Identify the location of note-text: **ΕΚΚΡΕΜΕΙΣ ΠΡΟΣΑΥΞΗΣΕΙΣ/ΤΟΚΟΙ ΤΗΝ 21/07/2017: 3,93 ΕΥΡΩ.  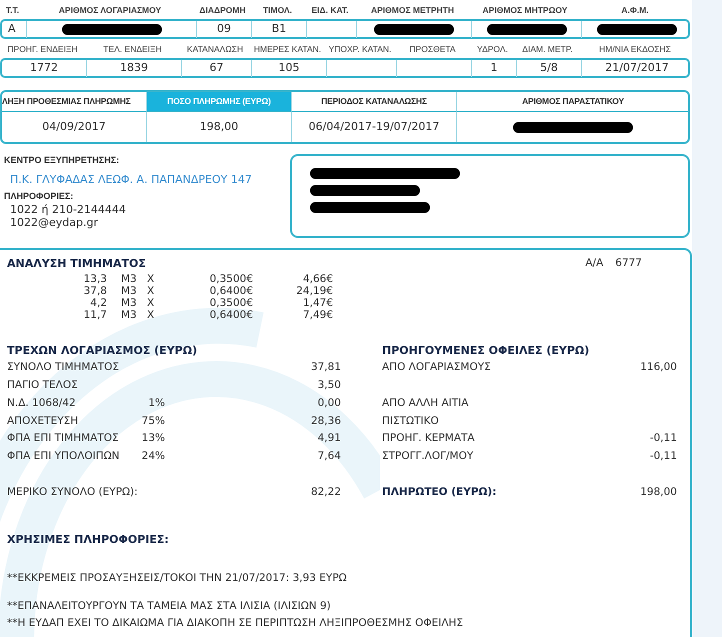
(177, 578).